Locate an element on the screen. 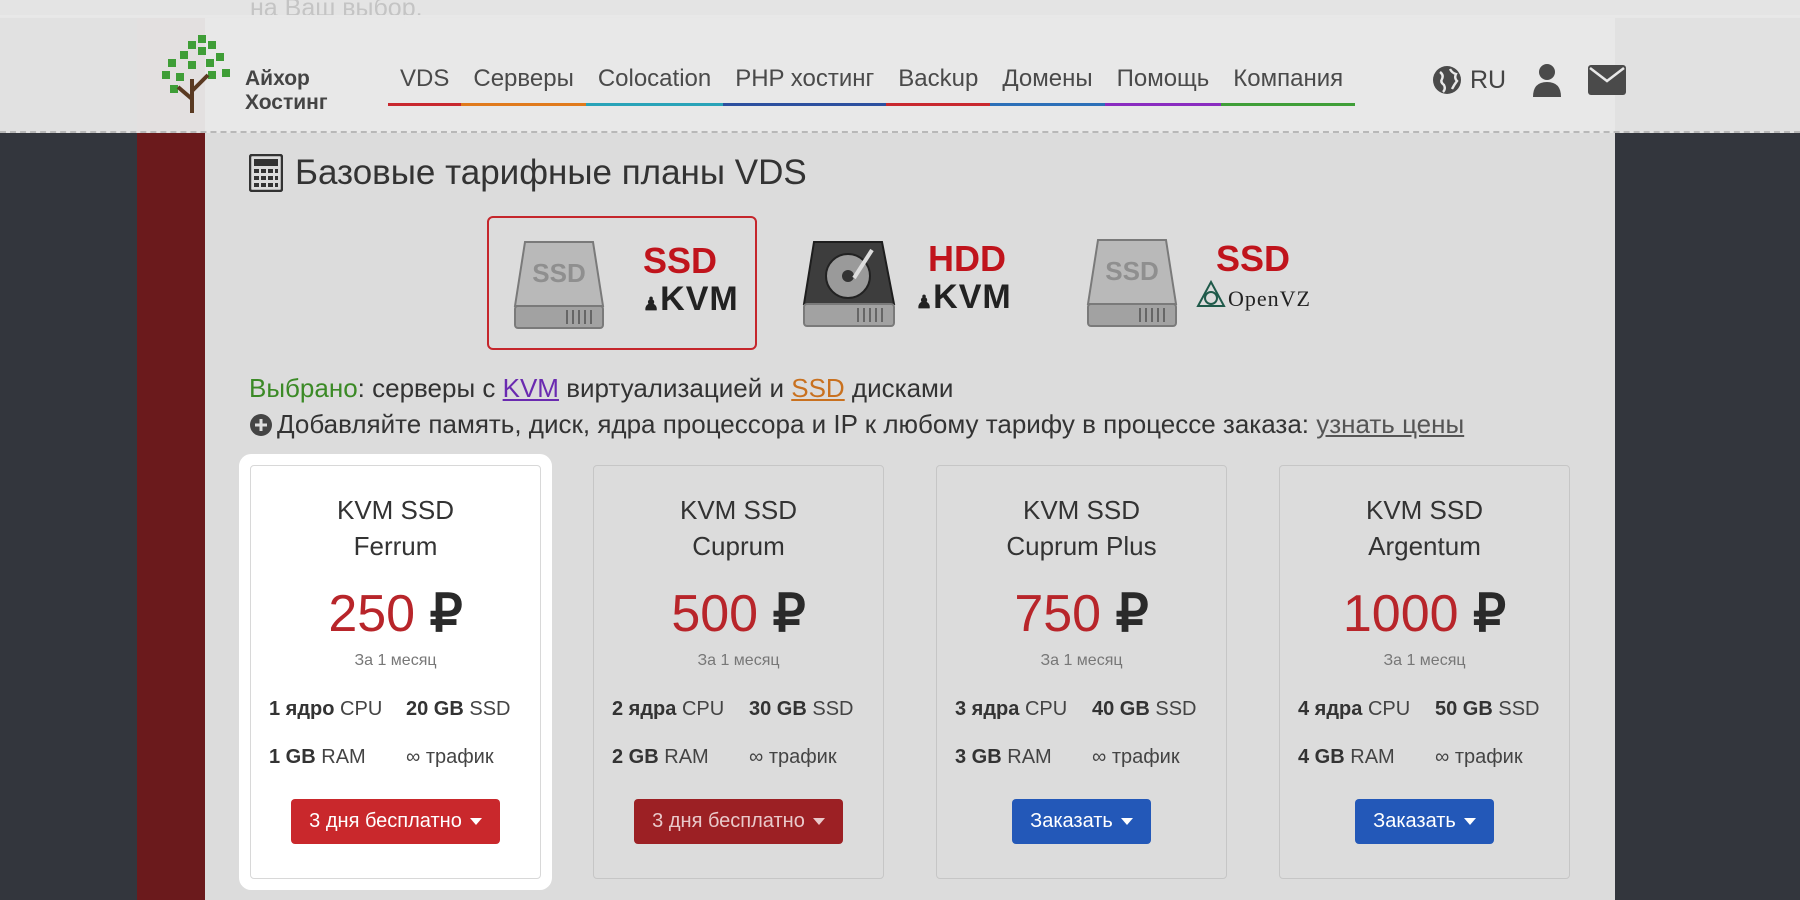 This screenshot has width=1800, height=900. openvz-logo-icon is located at coordinates (1211, 293).